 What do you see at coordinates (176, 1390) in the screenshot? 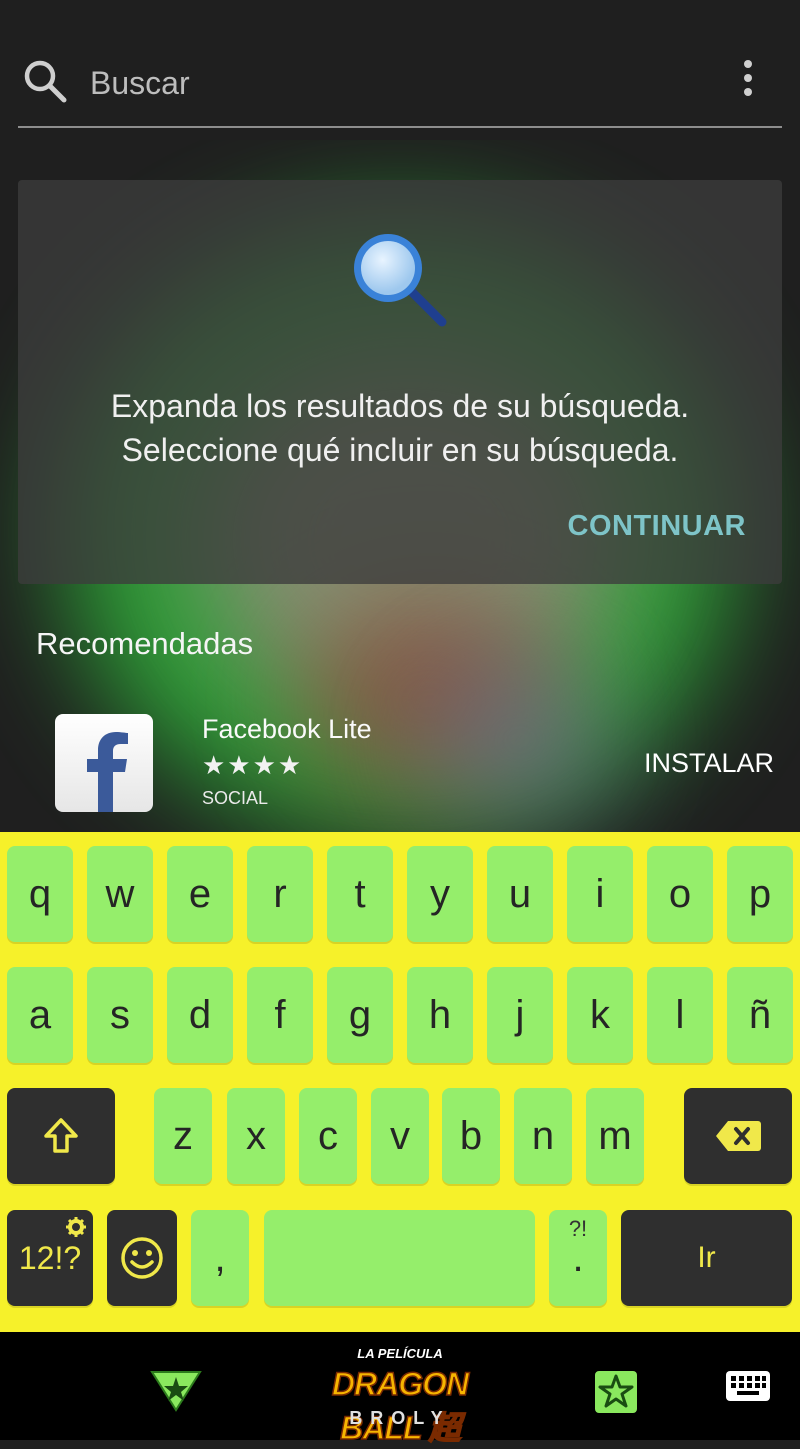
I see `triangle-star-icon` at bounding box center [176, 1390].